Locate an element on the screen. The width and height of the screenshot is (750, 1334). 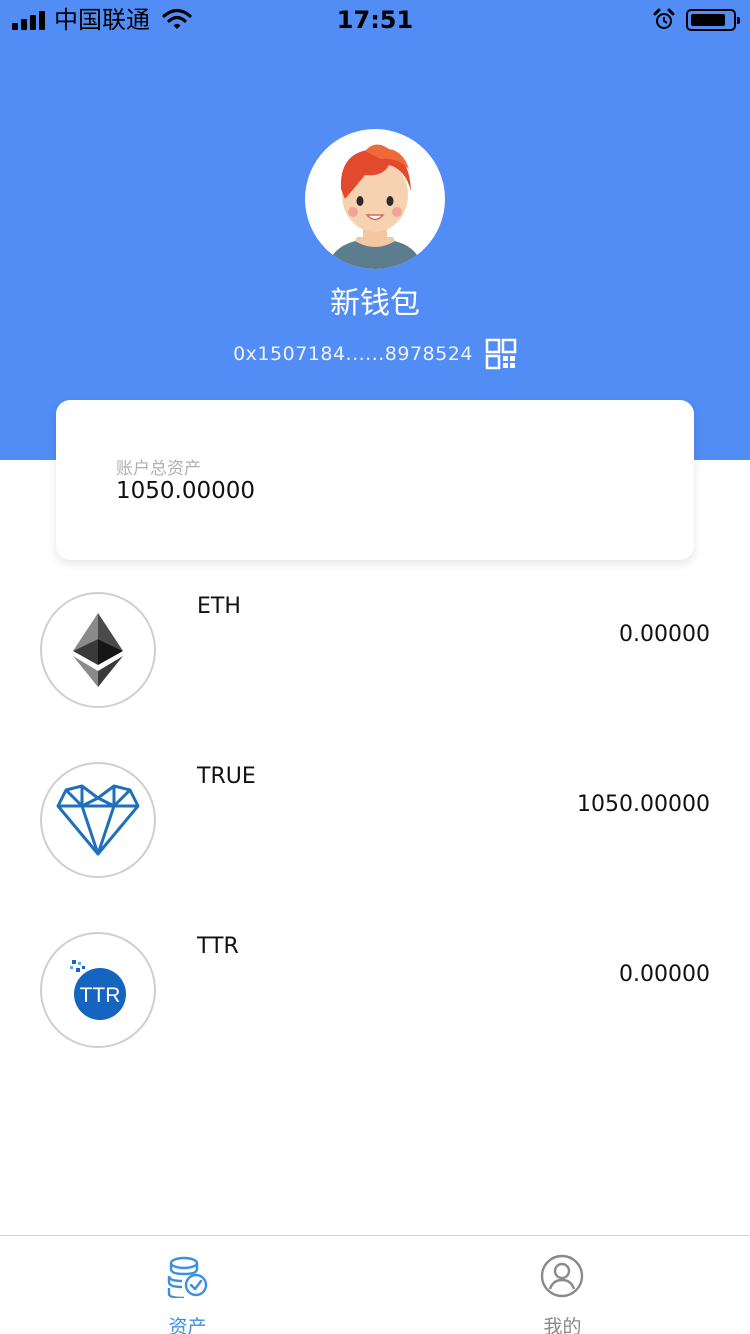
alarm-icon is located at coordinates (664, 18).